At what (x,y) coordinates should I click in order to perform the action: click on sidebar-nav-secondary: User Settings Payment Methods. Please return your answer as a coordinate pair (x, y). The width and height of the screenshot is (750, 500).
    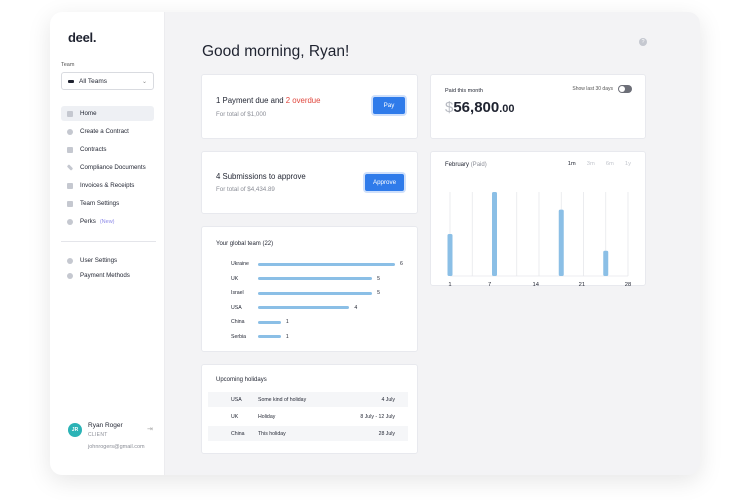
    Looking at the image, I should click on (107, 269).